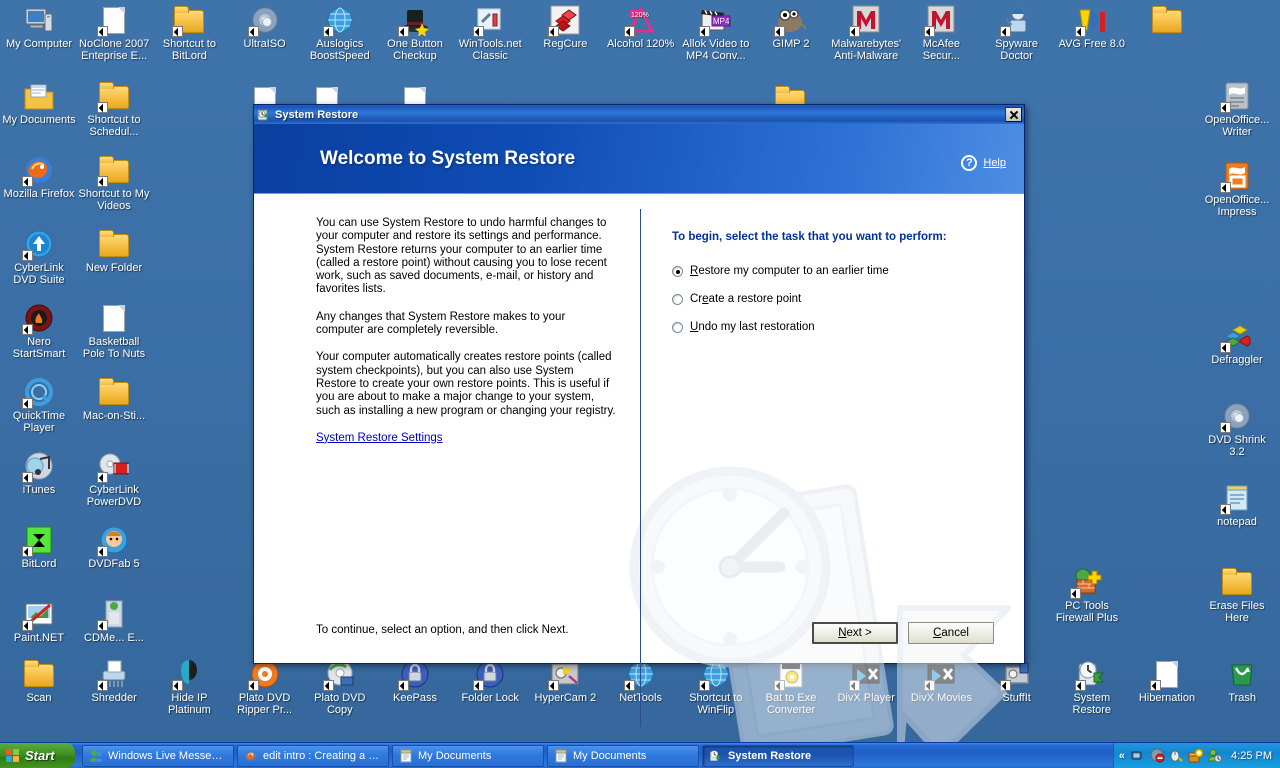 The height and width of the screenshot is (768, 1280). Describe the element at coordinates (1017, 681) in the screenshot. I see `desktop-icon: StuffIt` at that location.